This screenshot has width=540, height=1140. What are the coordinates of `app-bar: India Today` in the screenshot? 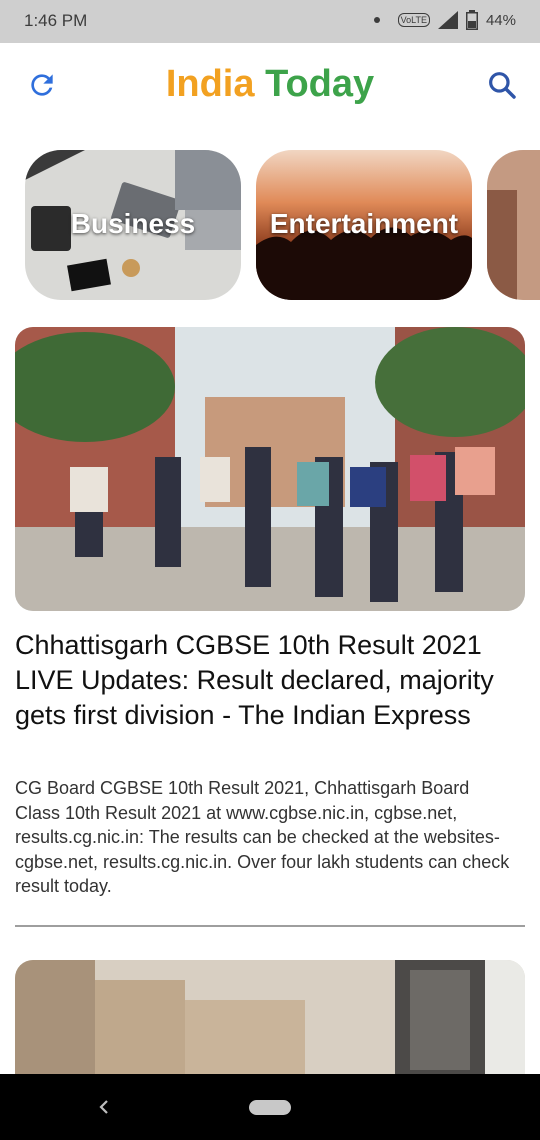 It's located at (270, 87).